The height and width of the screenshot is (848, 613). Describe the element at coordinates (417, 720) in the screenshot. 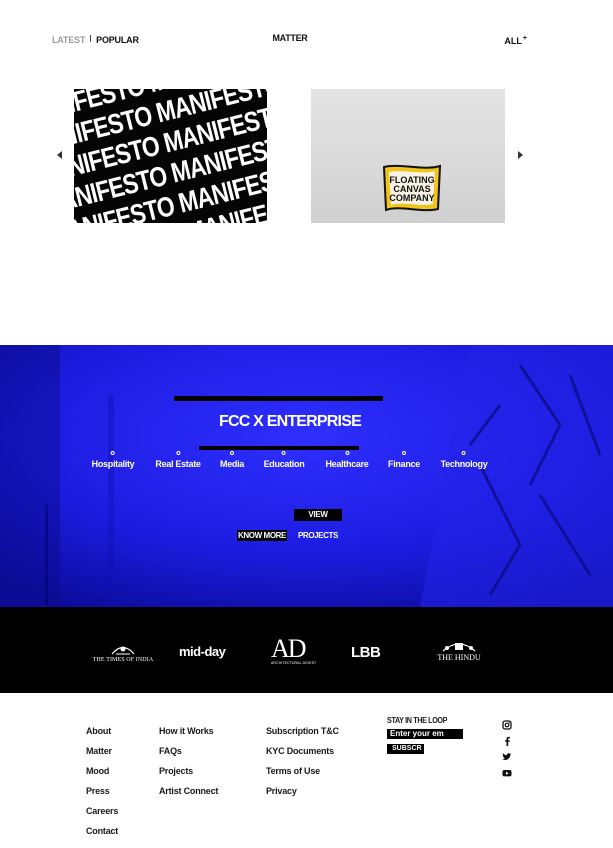

I see `newsletter-title: STAY IN THE LOOP` at that location.